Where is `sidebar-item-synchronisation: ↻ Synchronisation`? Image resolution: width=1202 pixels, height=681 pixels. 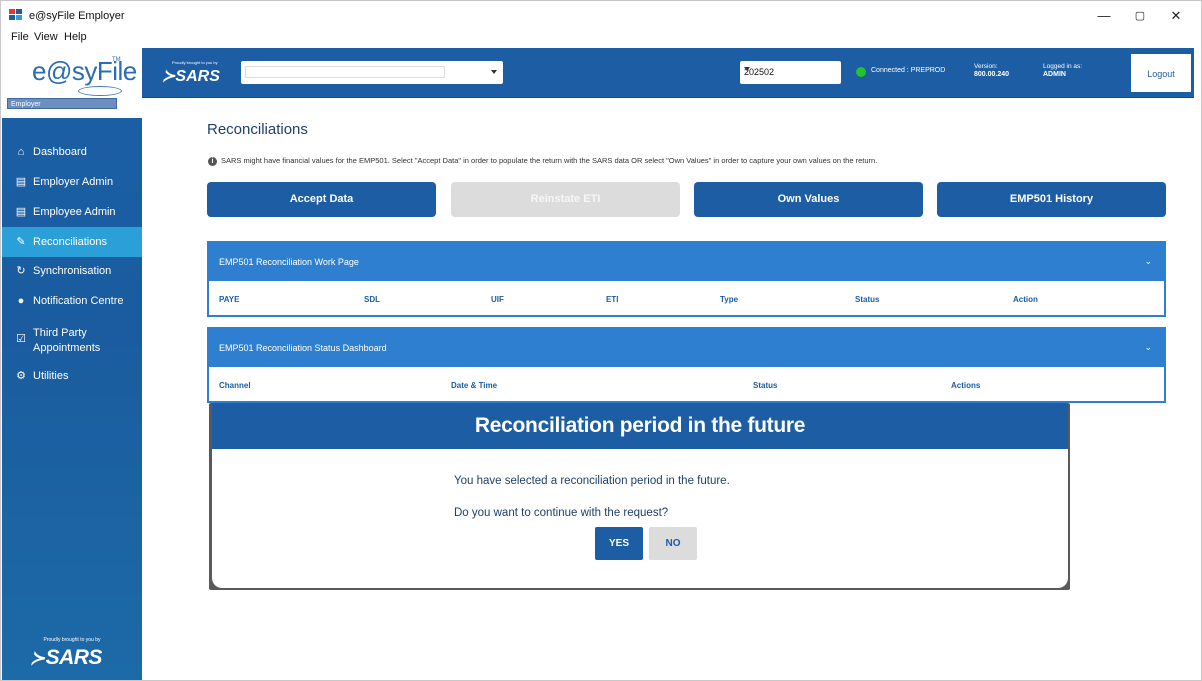 sidebar-item-synchronisation: ↻ Synchronisation is located at coordinates (72, 271).